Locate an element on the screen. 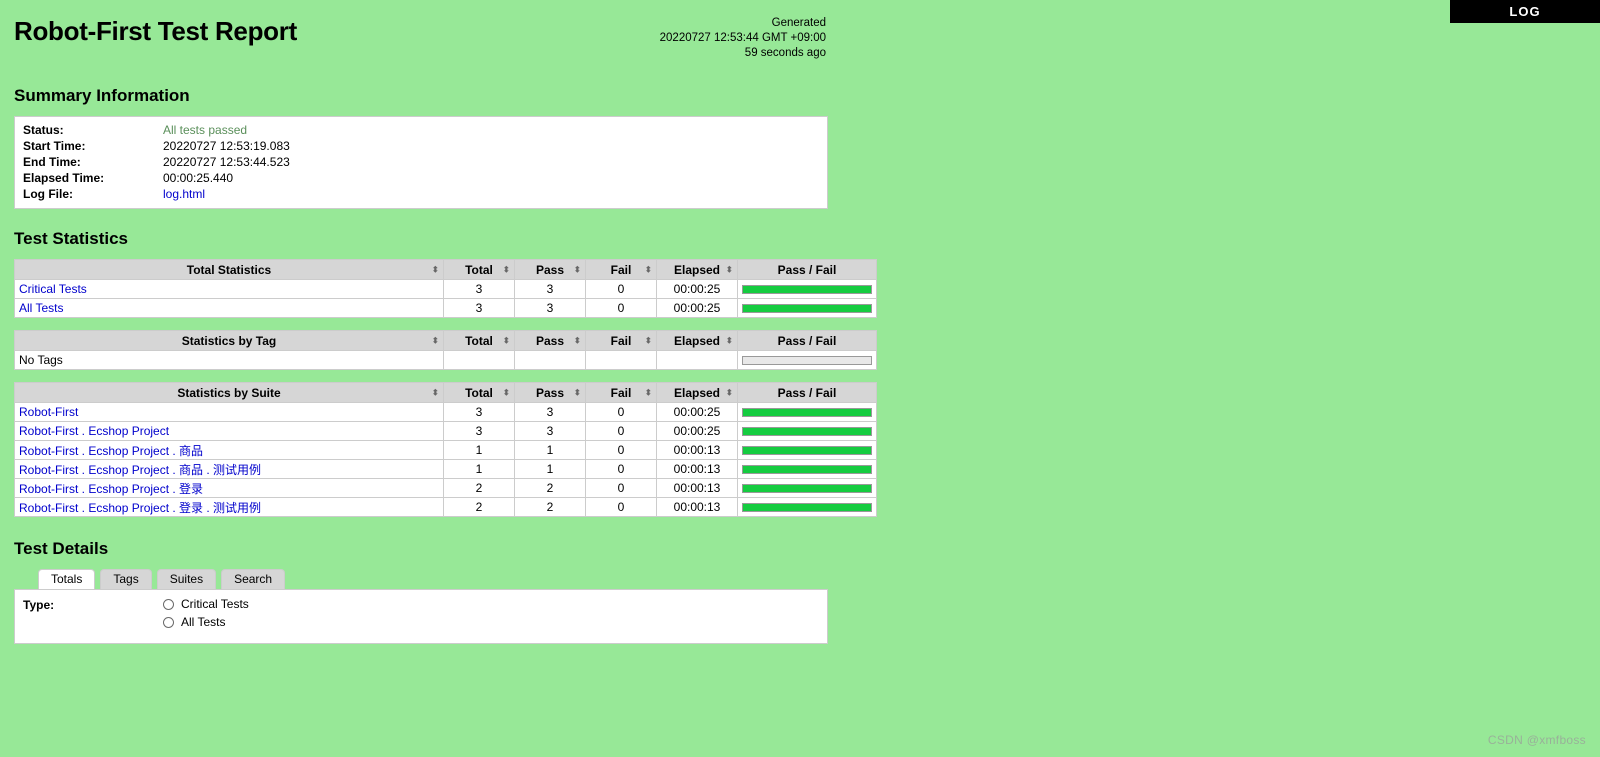 The height and width of the screenshot is (757, 1600). row-name-cell: Robot-First . Ecshop Project is located at coordinates (229, 431).